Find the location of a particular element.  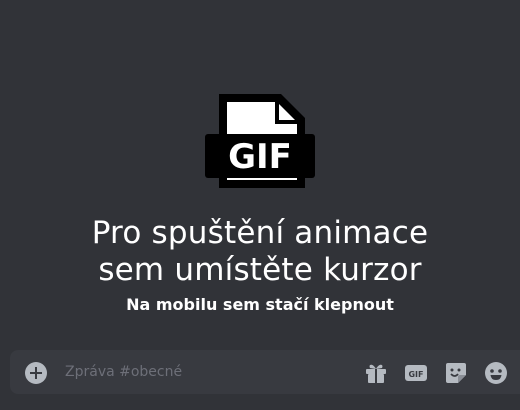

gif-file-icon: GIF is located at coordinates (260, 141).